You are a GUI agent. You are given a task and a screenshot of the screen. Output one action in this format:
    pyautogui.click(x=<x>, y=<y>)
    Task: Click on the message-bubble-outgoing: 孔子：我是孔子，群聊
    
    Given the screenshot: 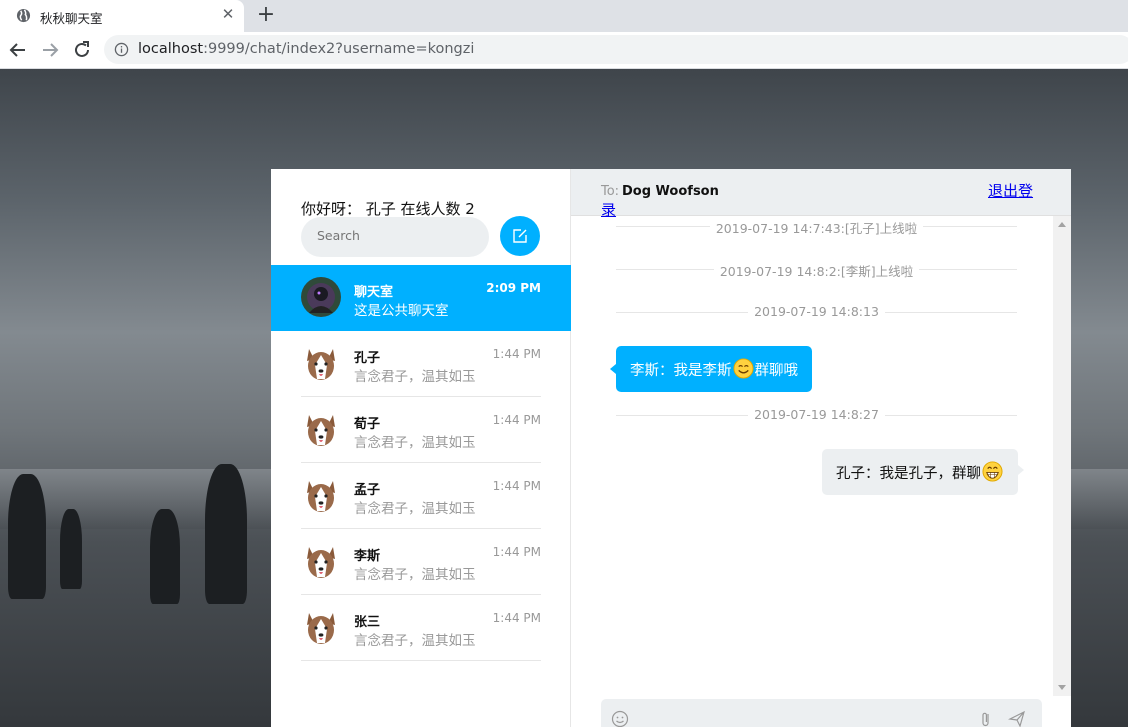 What is the action you would take?
    pyautogui.click(x=923, y=472)
    